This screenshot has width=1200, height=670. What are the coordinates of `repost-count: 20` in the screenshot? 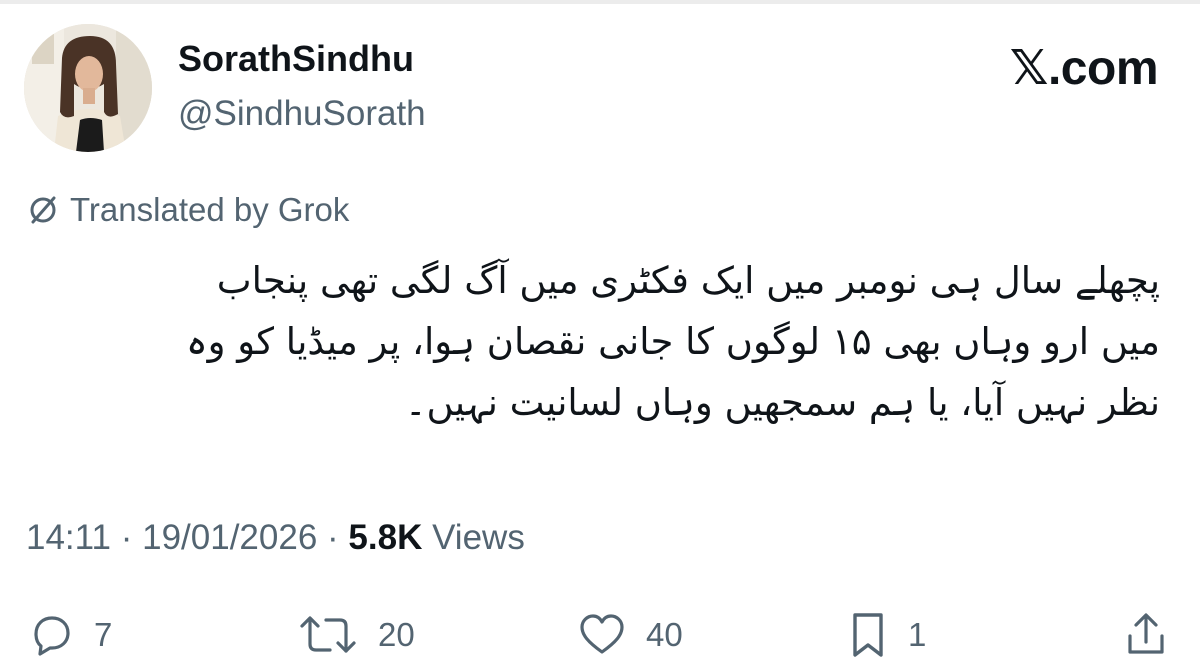 It's located at (396, 634).